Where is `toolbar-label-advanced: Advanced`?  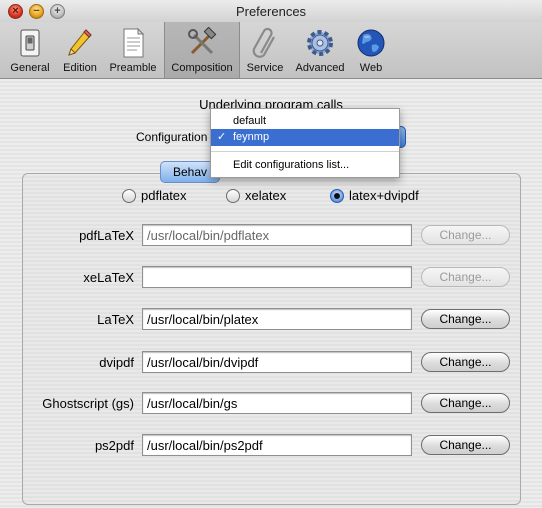
toolbar-label-advanced: Advanced is located at coordinates (320, 68).